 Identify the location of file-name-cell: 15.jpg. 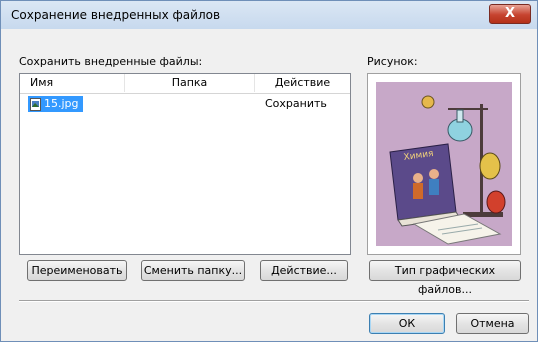
(55, 104).